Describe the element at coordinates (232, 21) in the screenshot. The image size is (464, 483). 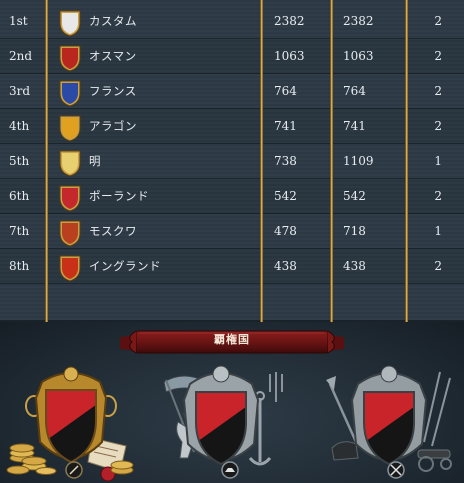
I see `table-row: 1st カスタム 2382 2382 2` at that location.